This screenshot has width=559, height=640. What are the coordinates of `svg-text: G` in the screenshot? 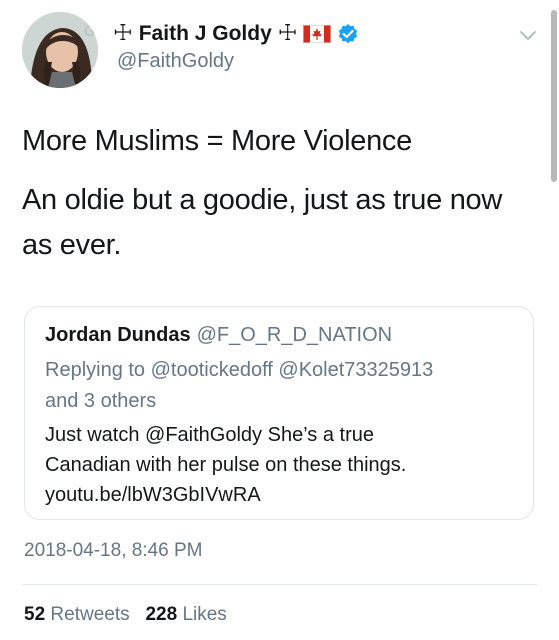 It's located at (89, 32).